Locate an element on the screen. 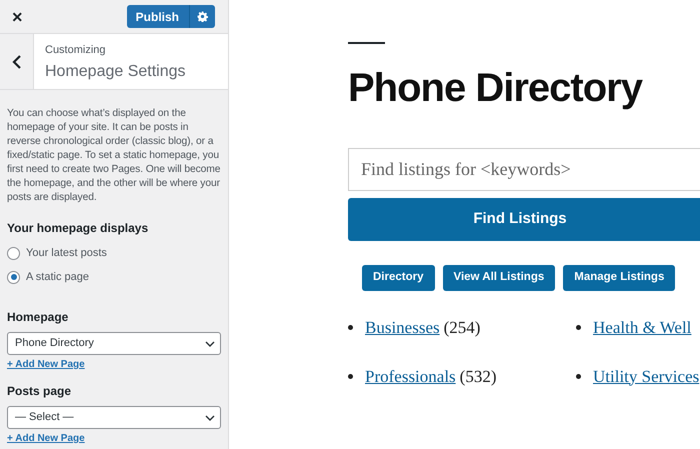 The width and height of the screenshot is (700, 449). section-label: Your homepage displays is located at coordinates (78, 228).